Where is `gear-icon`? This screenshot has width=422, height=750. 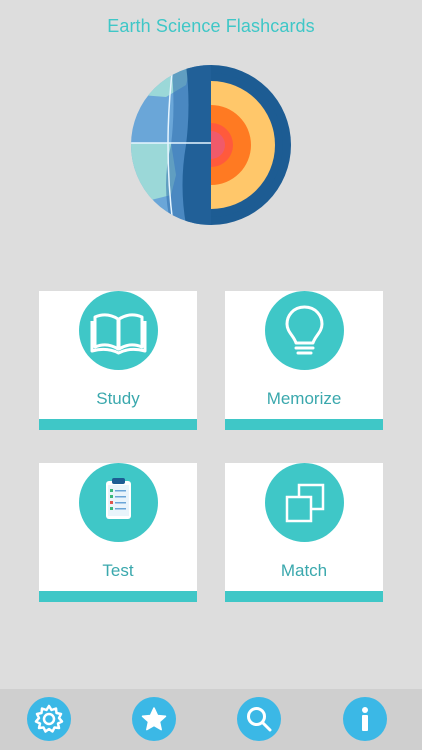
gear-icon is located at coordinates (49, 718).